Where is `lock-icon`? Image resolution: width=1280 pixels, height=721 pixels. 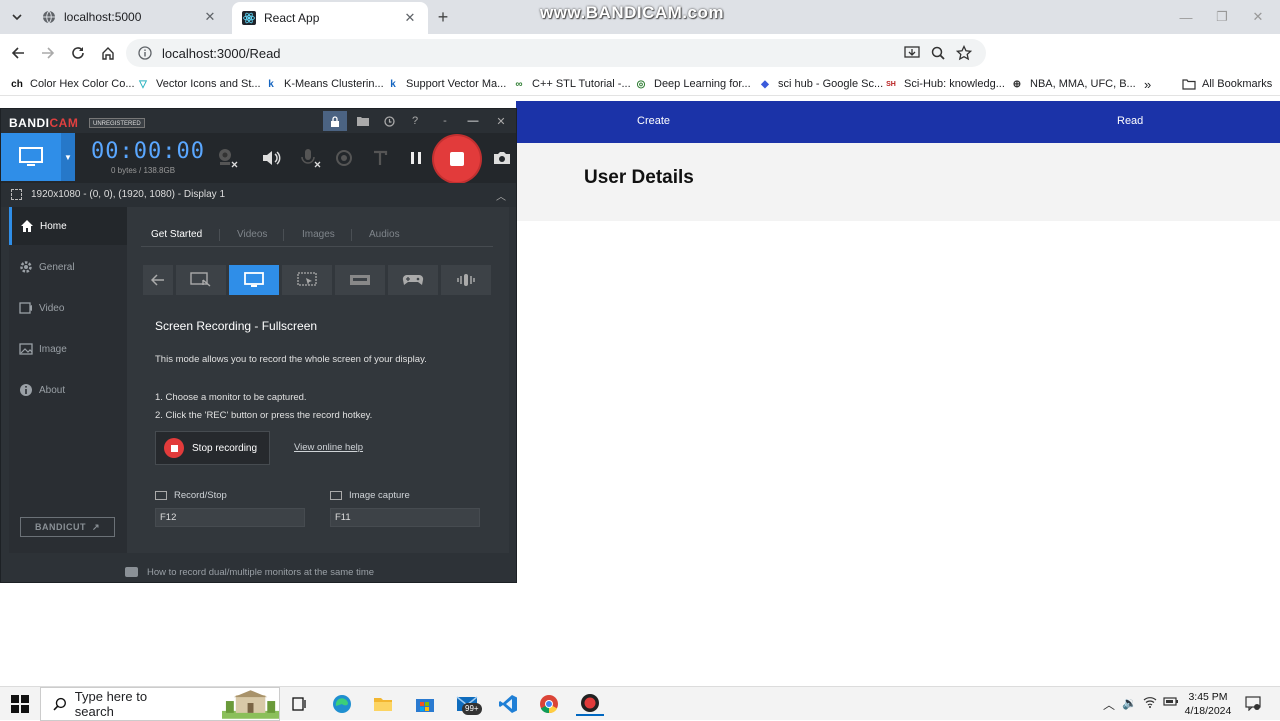 lock-icon is located at coordinates (335, 121).